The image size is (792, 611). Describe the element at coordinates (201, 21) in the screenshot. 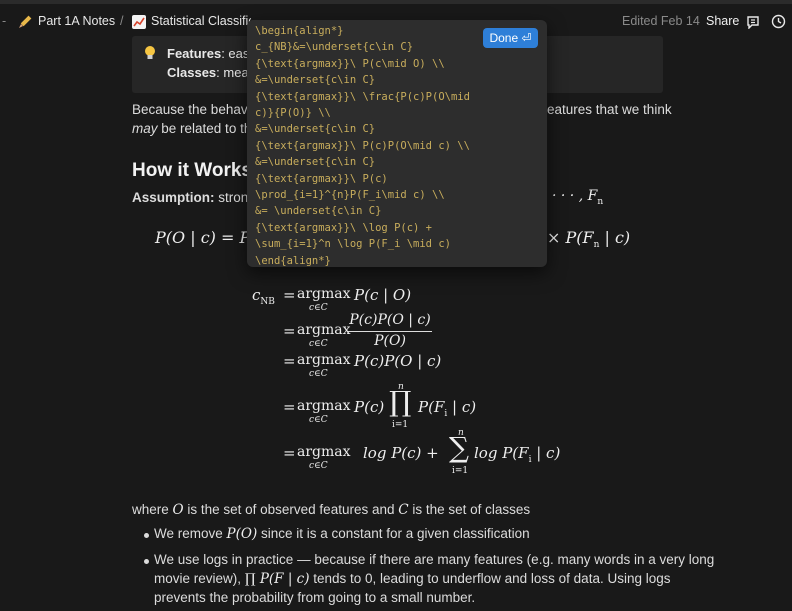

I see `breadcrumb-current: Statistical Classification` at that location.